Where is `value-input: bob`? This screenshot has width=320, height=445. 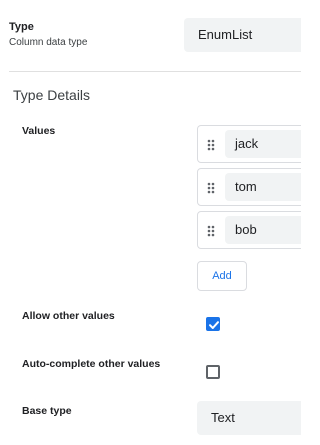
value-input: bob is located at coordinates (263, 230).